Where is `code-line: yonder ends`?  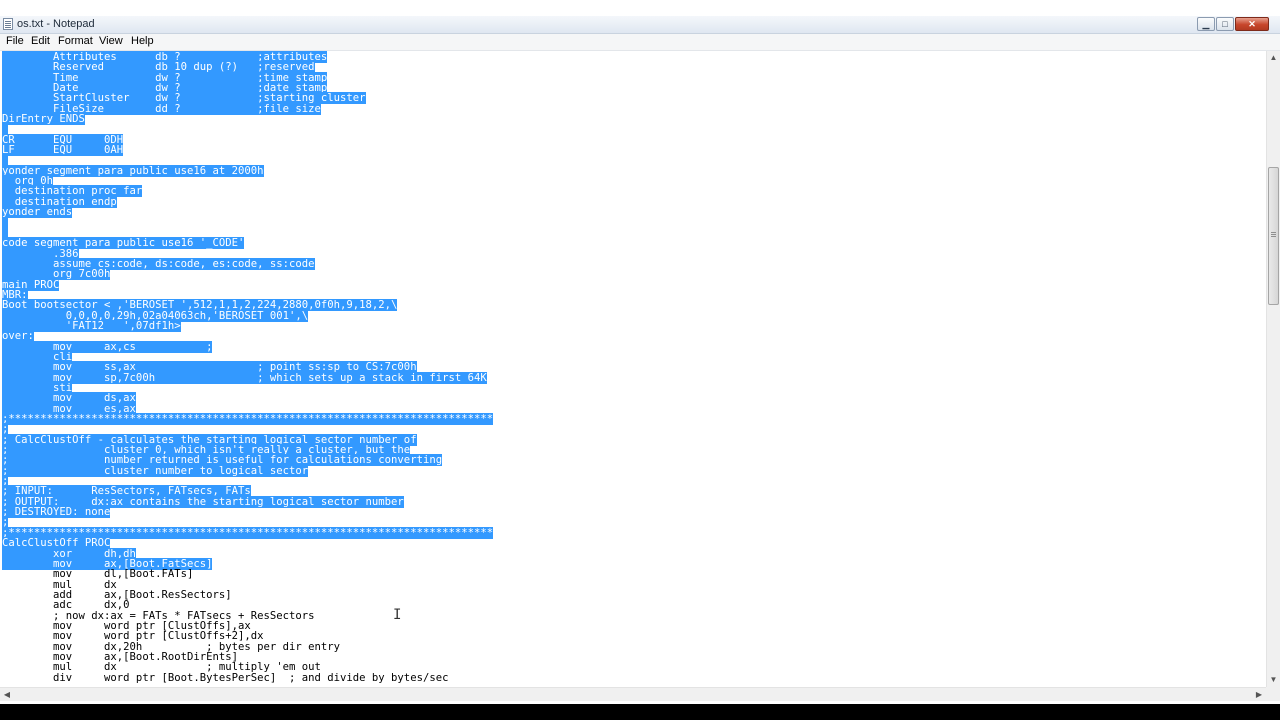
code-line: yonder ends is located at coordinates (247, 212).